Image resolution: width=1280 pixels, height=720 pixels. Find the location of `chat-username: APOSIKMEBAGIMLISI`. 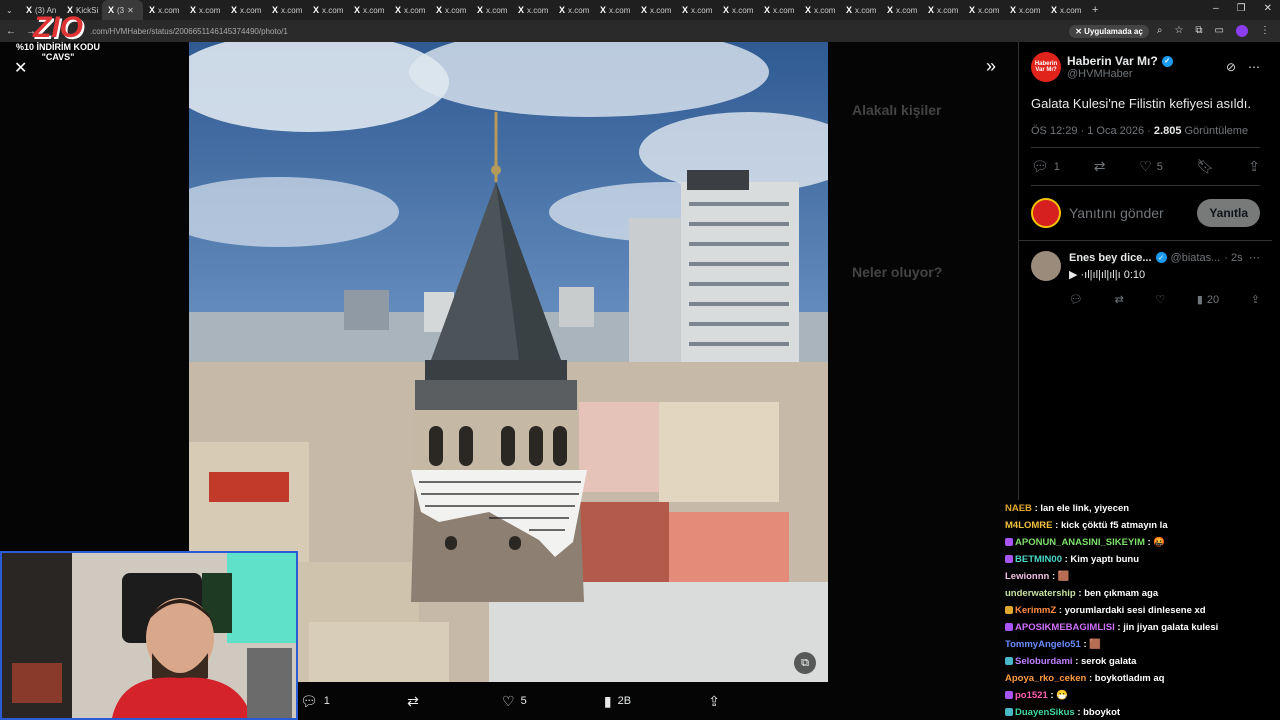

chat-username: APOSIKMEBAGIMLISI is located at coordinates (1065, 627).